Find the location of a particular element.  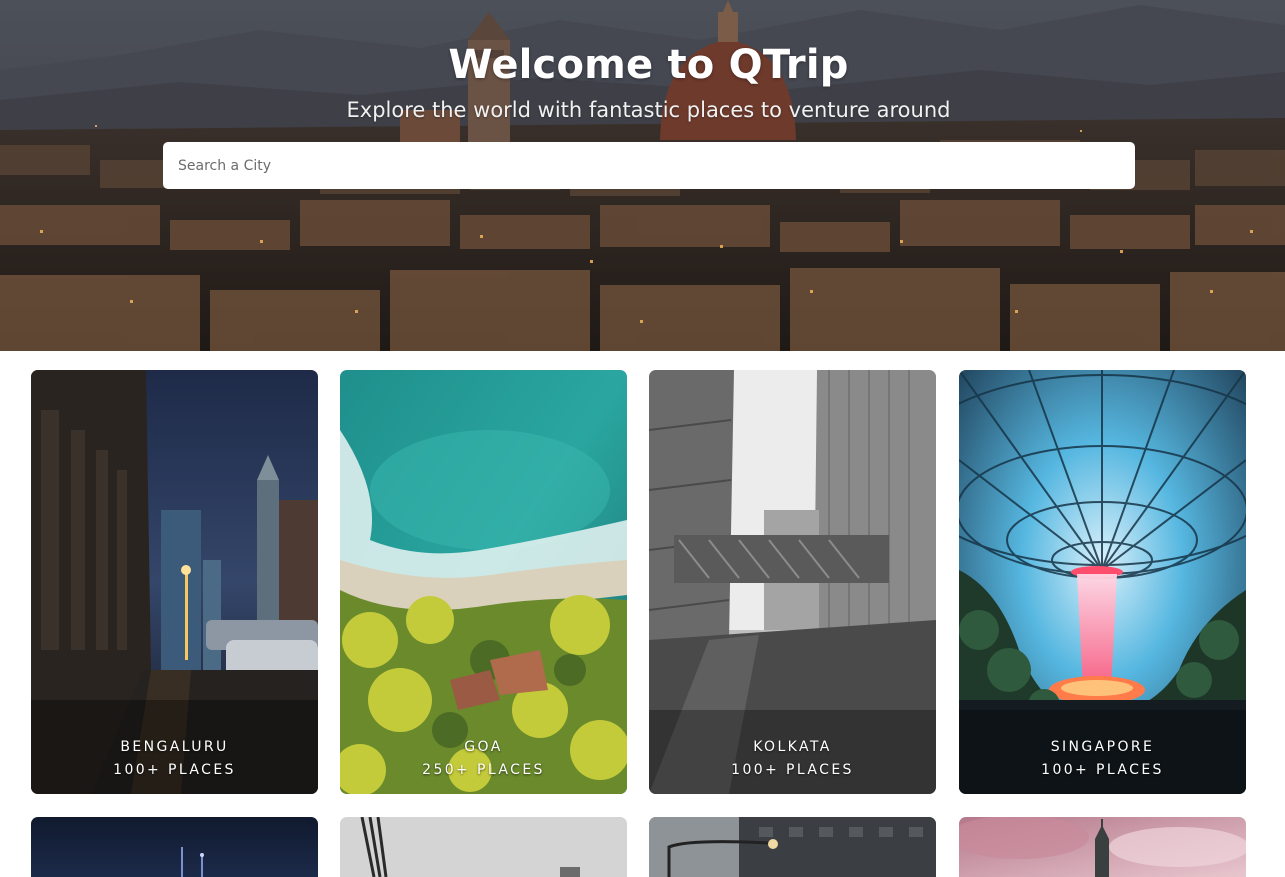

city-caption: GOA 250+ PLACES is located at coordinates (483, 759).